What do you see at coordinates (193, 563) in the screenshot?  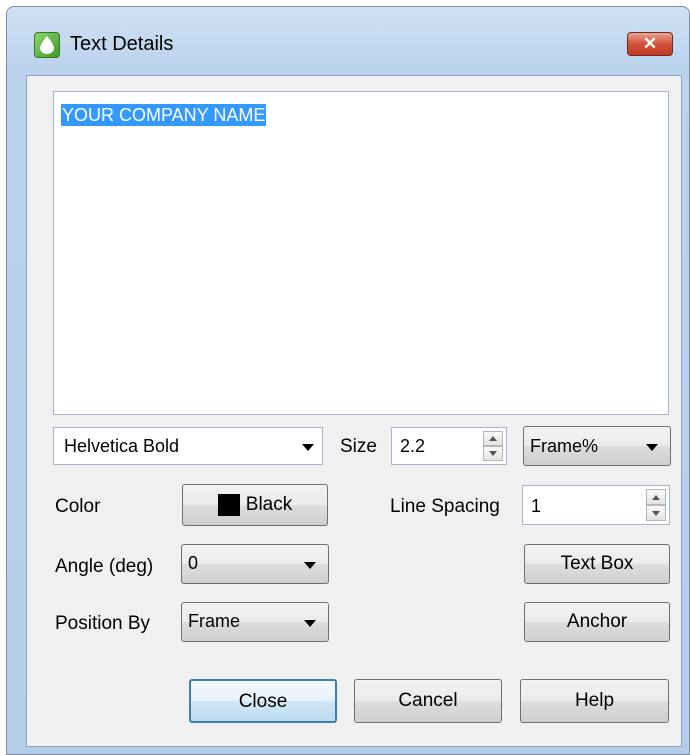 I see `angle-value: 0` at bounding box center [193, 563].